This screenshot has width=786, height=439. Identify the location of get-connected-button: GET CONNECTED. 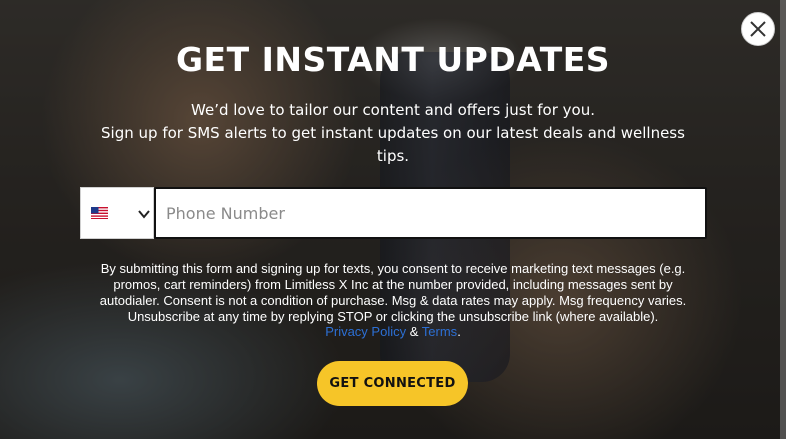
(392, 383).